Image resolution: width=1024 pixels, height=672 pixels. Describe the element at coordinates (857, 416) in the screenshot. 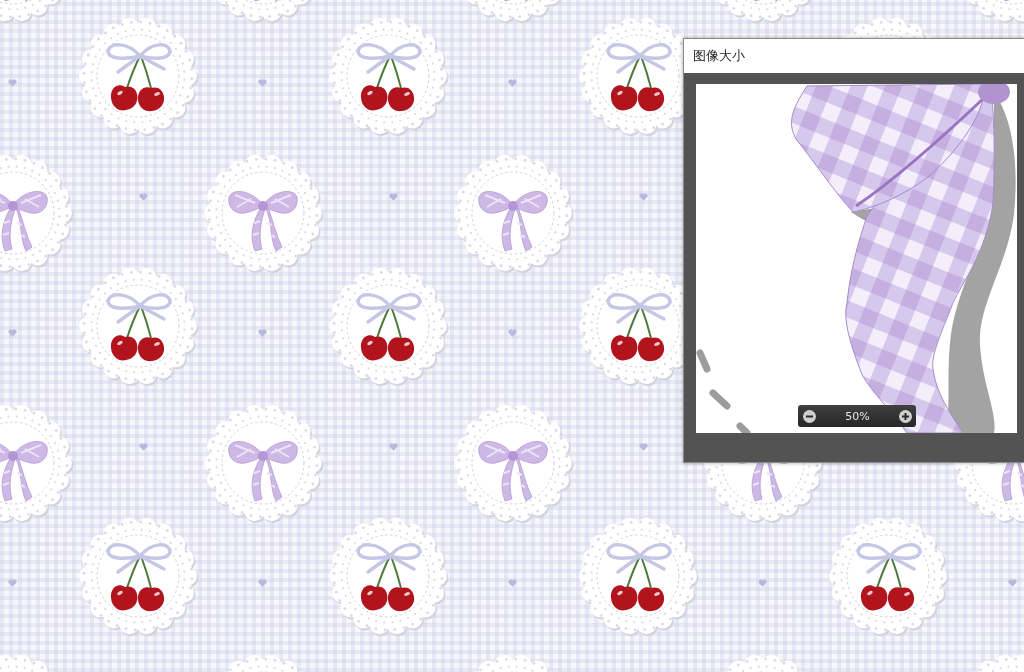

I see `zoom-level-text: 50%` at that location.